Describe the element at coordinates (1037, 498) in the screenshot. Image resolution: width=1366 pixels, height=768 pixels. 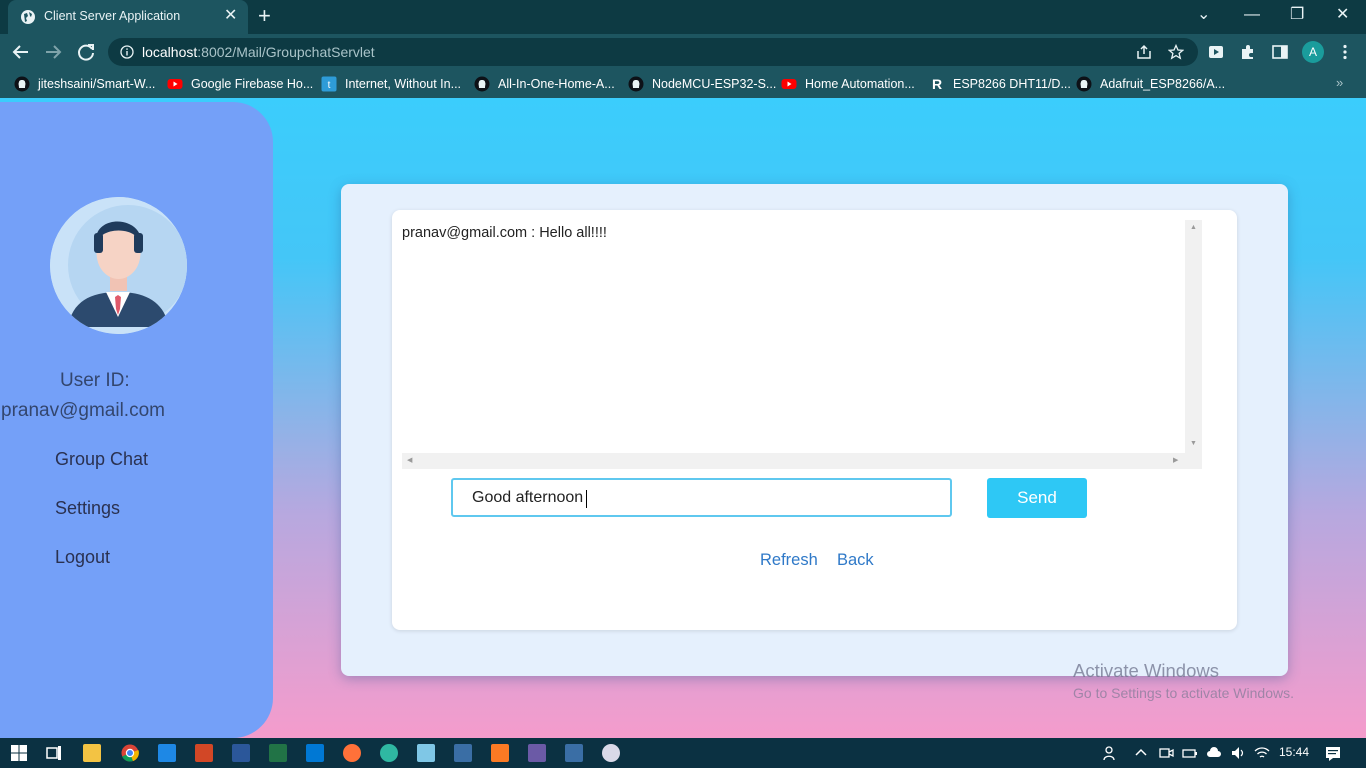
I see `send-button: Send` at that location.